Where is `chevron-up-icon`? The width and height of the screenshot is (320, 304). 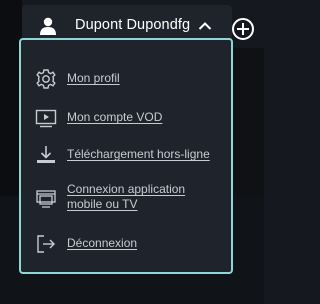 chevron-up-icon is located at coordinates (205, 26).